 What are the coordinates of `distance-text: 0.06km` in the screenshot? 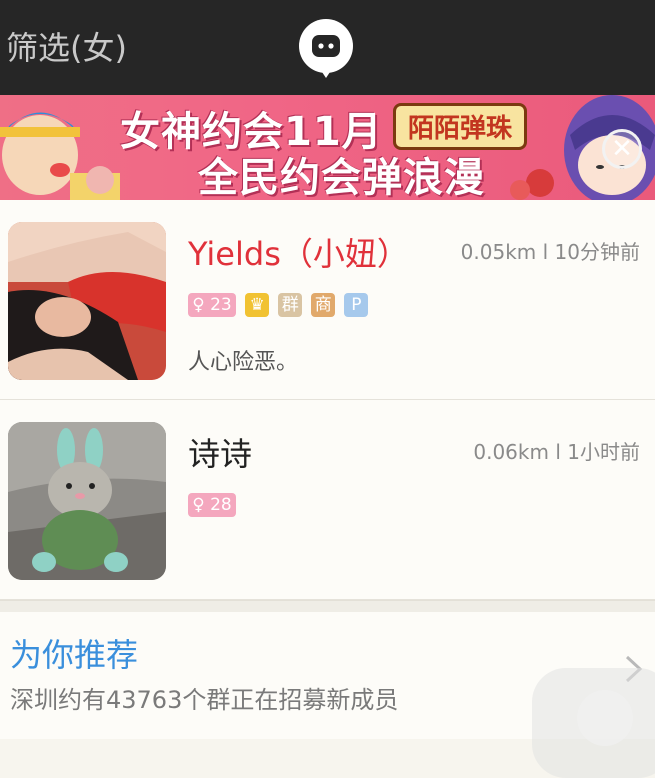 It's located at (511, 452).